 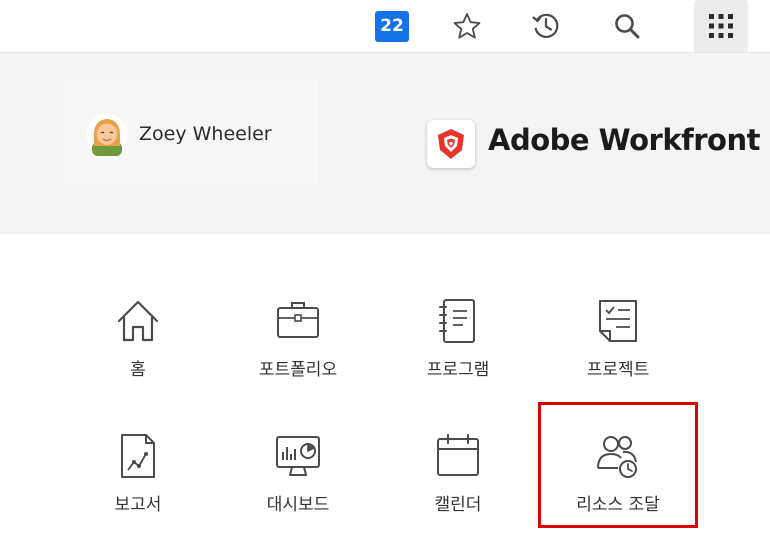 I want to click on menu-item-label: 프로젝트, so click(x=618, y=370).